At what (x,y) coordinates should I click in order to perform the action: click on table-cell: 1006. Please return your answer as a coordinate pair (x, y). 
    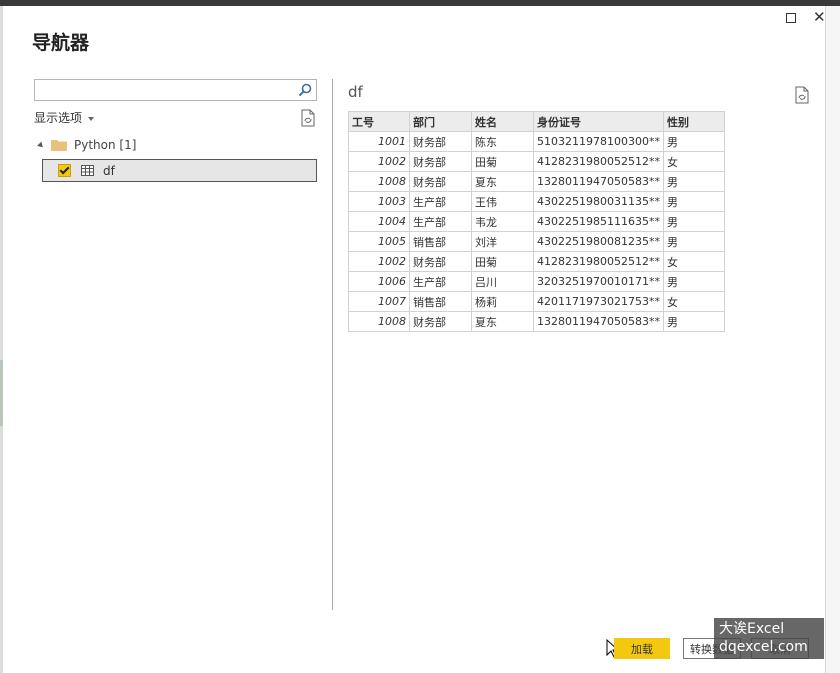
    Looking at the image, I should click on (379, 281).